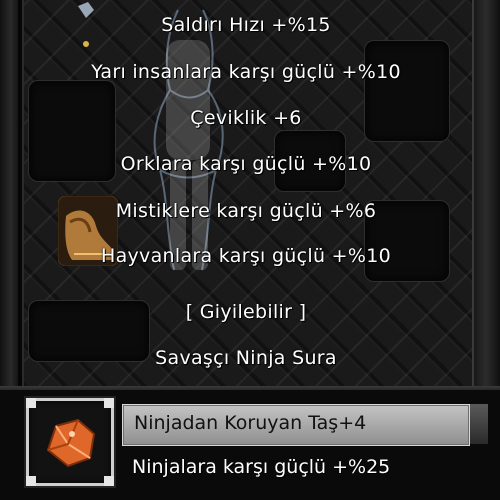  I want to click on tooltip-half-human-bonus: Yarı insanlara karşı güçlü +%10, so click(246, 72).